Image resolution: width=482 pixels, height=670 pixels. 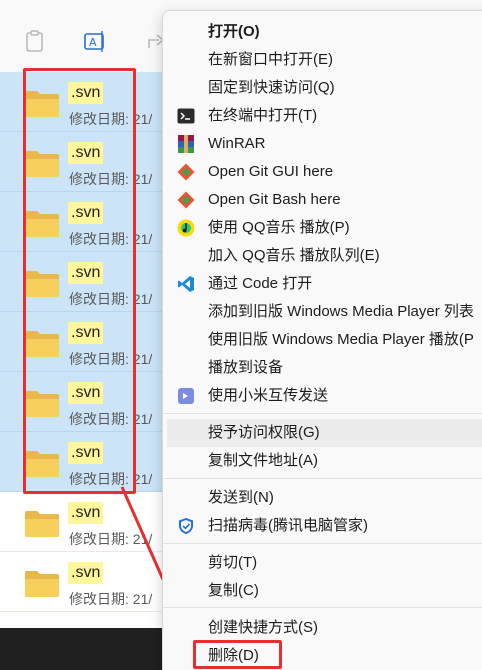 What do you see at coordinates (186, 144) in the screenshot?
I see `winrar-icon` at bounding box center [186, 144].